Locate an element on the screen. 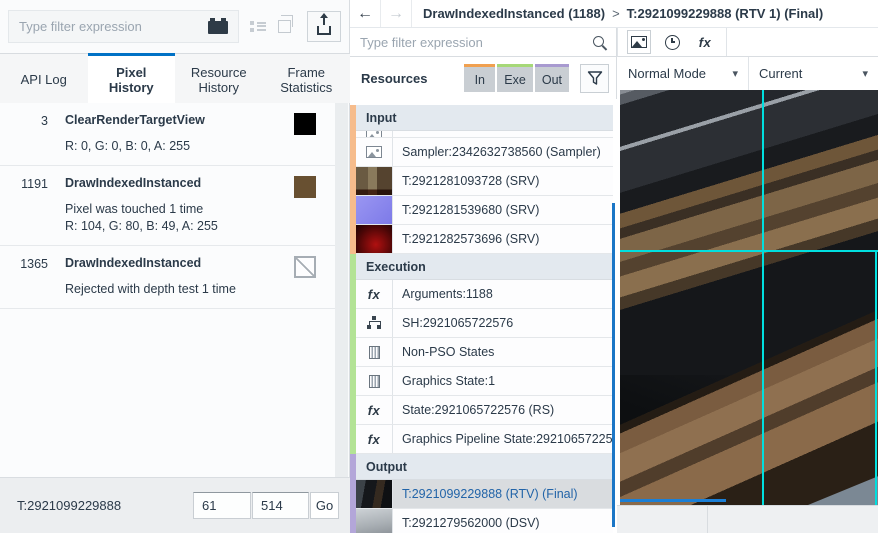 The width and height of the screenshot is (878, 533). film-icon is located at coordinates (218, 26).